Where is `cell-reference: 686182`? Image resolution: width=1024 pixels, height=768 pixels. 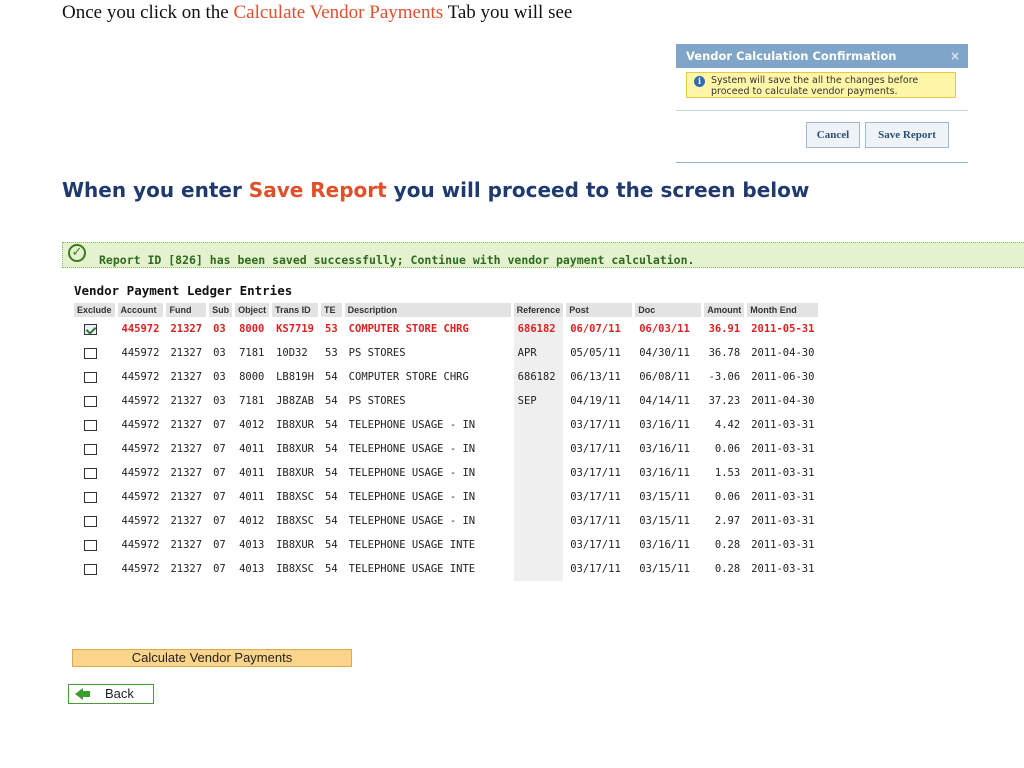 cell-reference: 686182 is located at coordinates (538, 329).